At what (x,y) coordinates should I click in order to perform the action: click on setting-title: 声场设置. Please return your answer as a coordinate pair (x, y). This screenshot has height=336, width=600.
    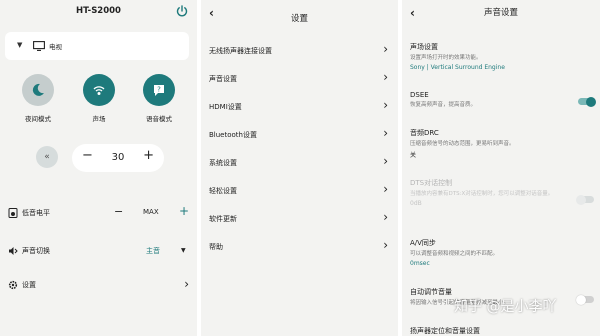
    Looking at the image, I should click on (424, 47).